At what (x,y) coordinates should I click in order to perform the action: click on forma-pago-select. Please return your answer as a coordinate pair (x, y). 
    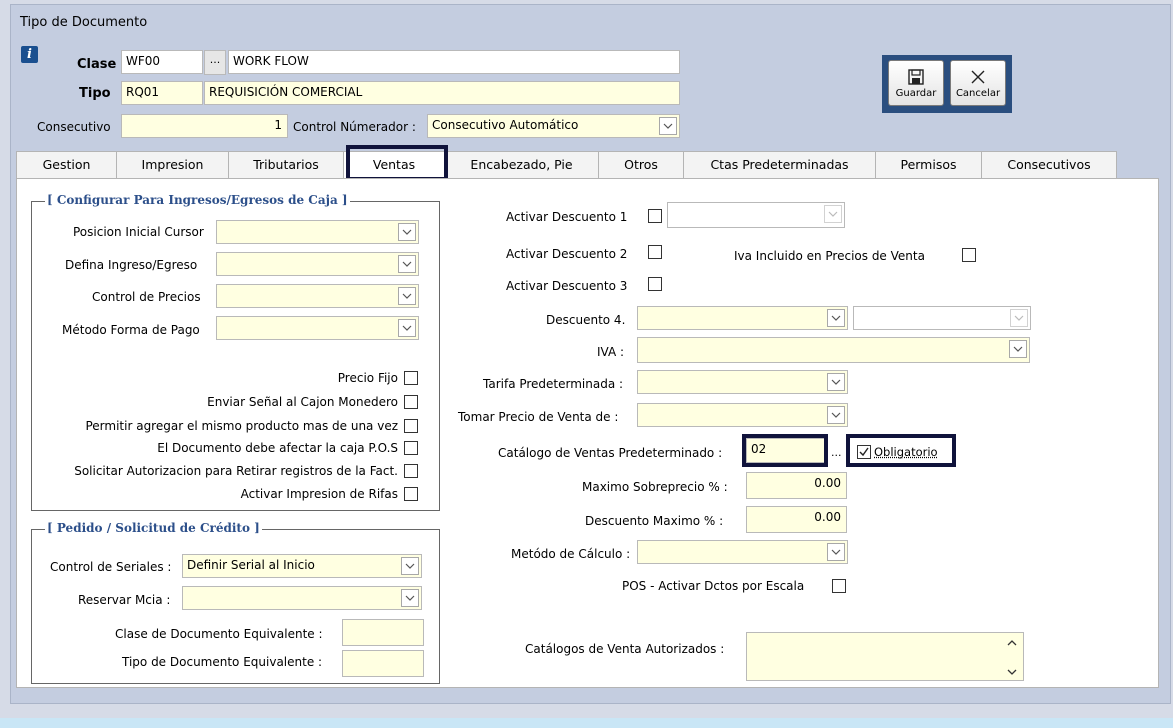
    Looking at the image, I should click on (317, 328).